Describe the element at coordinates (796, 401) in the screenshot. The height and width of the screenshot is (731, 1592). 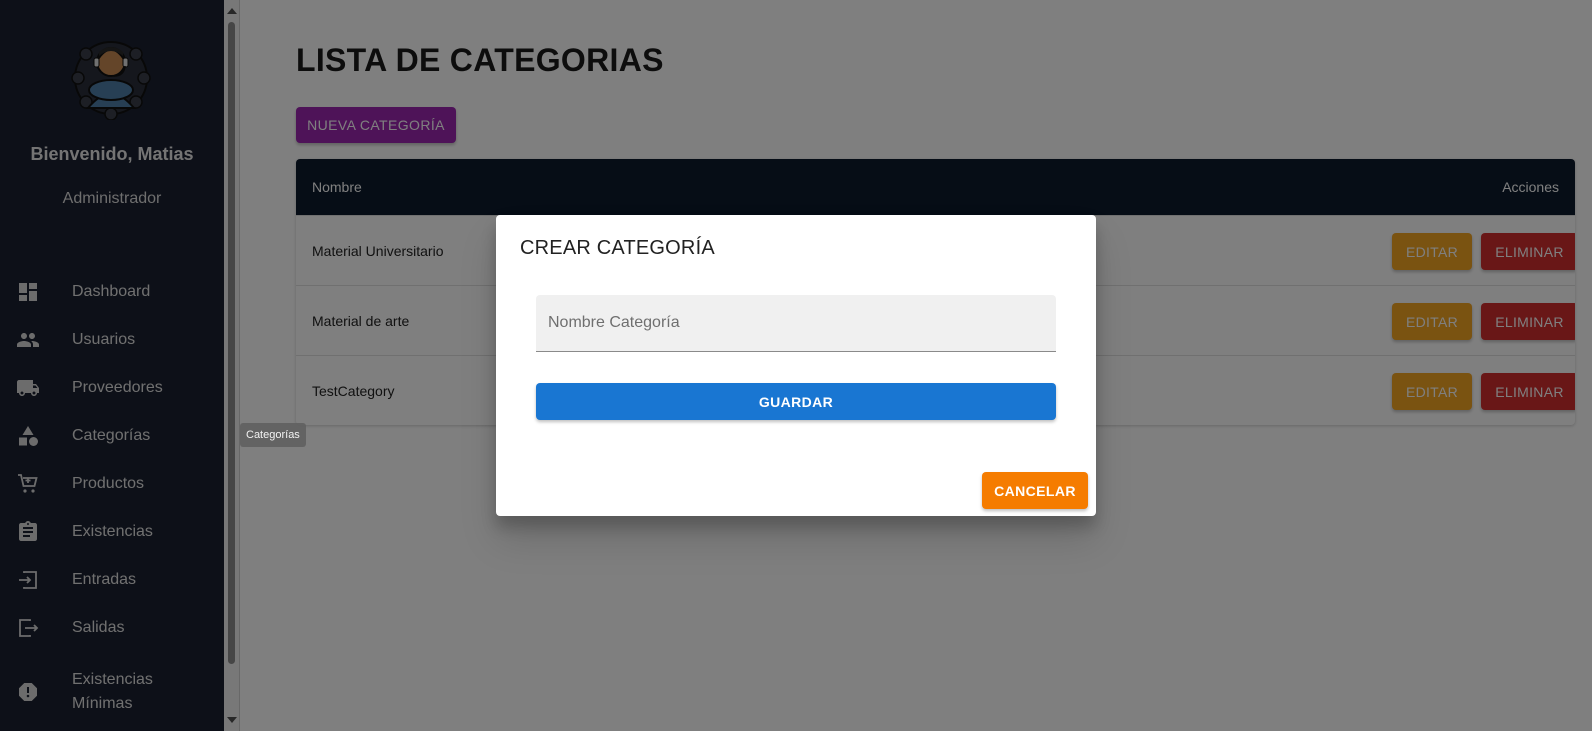
I see `save-button: GUARDAR` at that location.